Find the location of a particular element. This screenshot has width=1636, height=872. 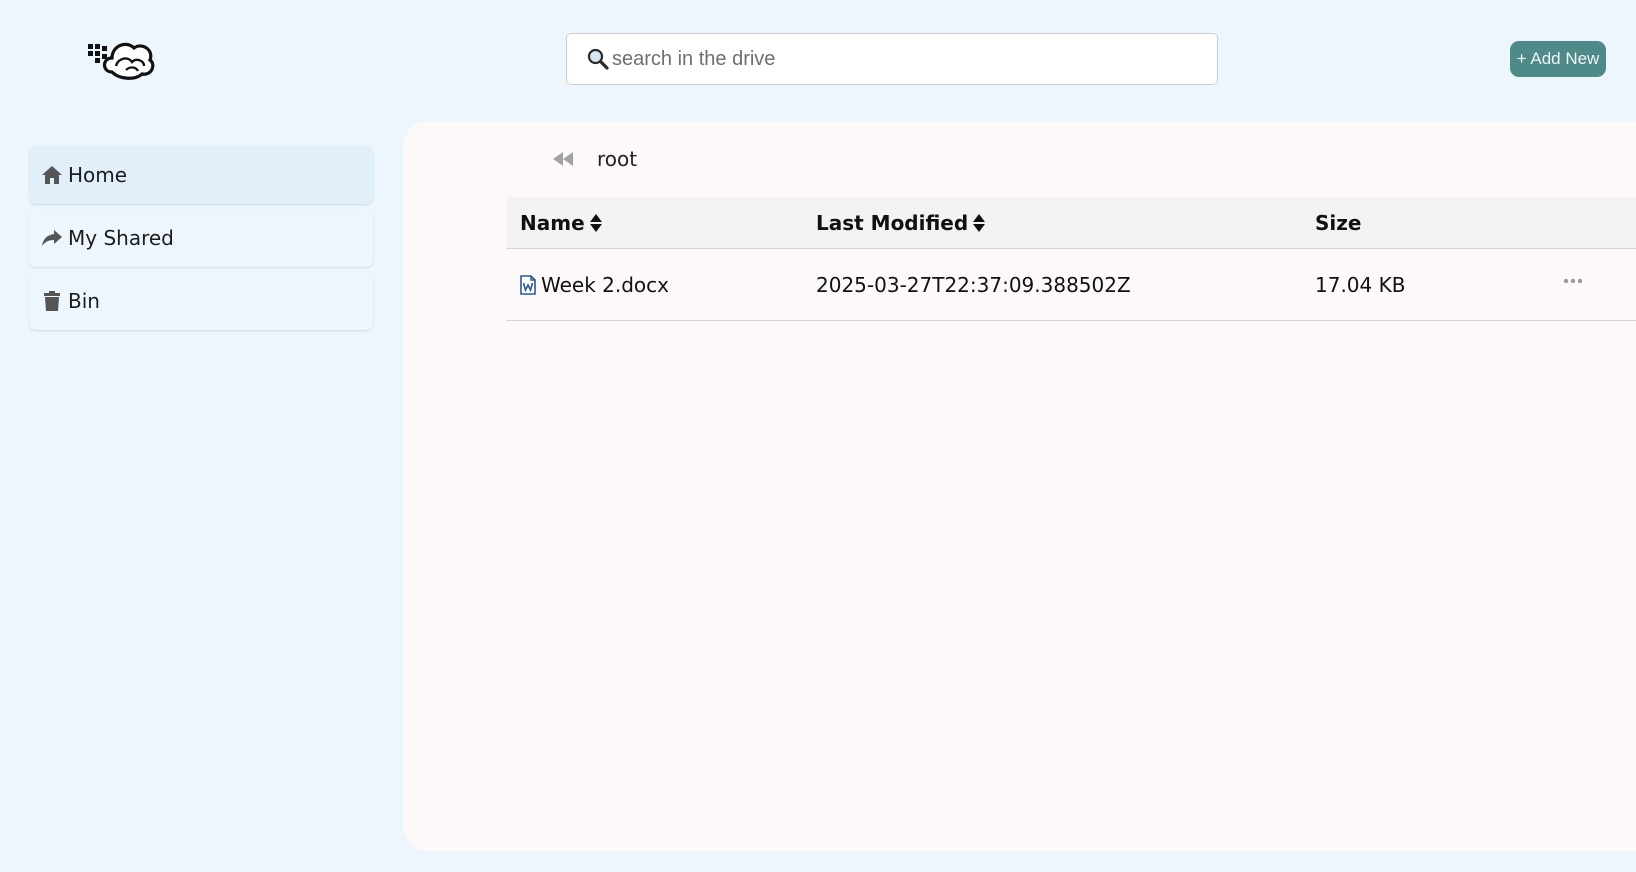

cloud-logo-icon is located at coordinates (121, 59).